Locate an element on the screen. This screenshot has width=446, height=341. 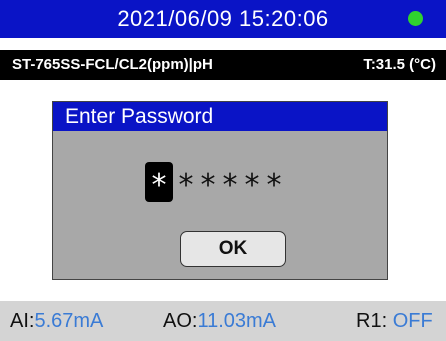
ao-label: AO: is located at coordinates (180, 321).